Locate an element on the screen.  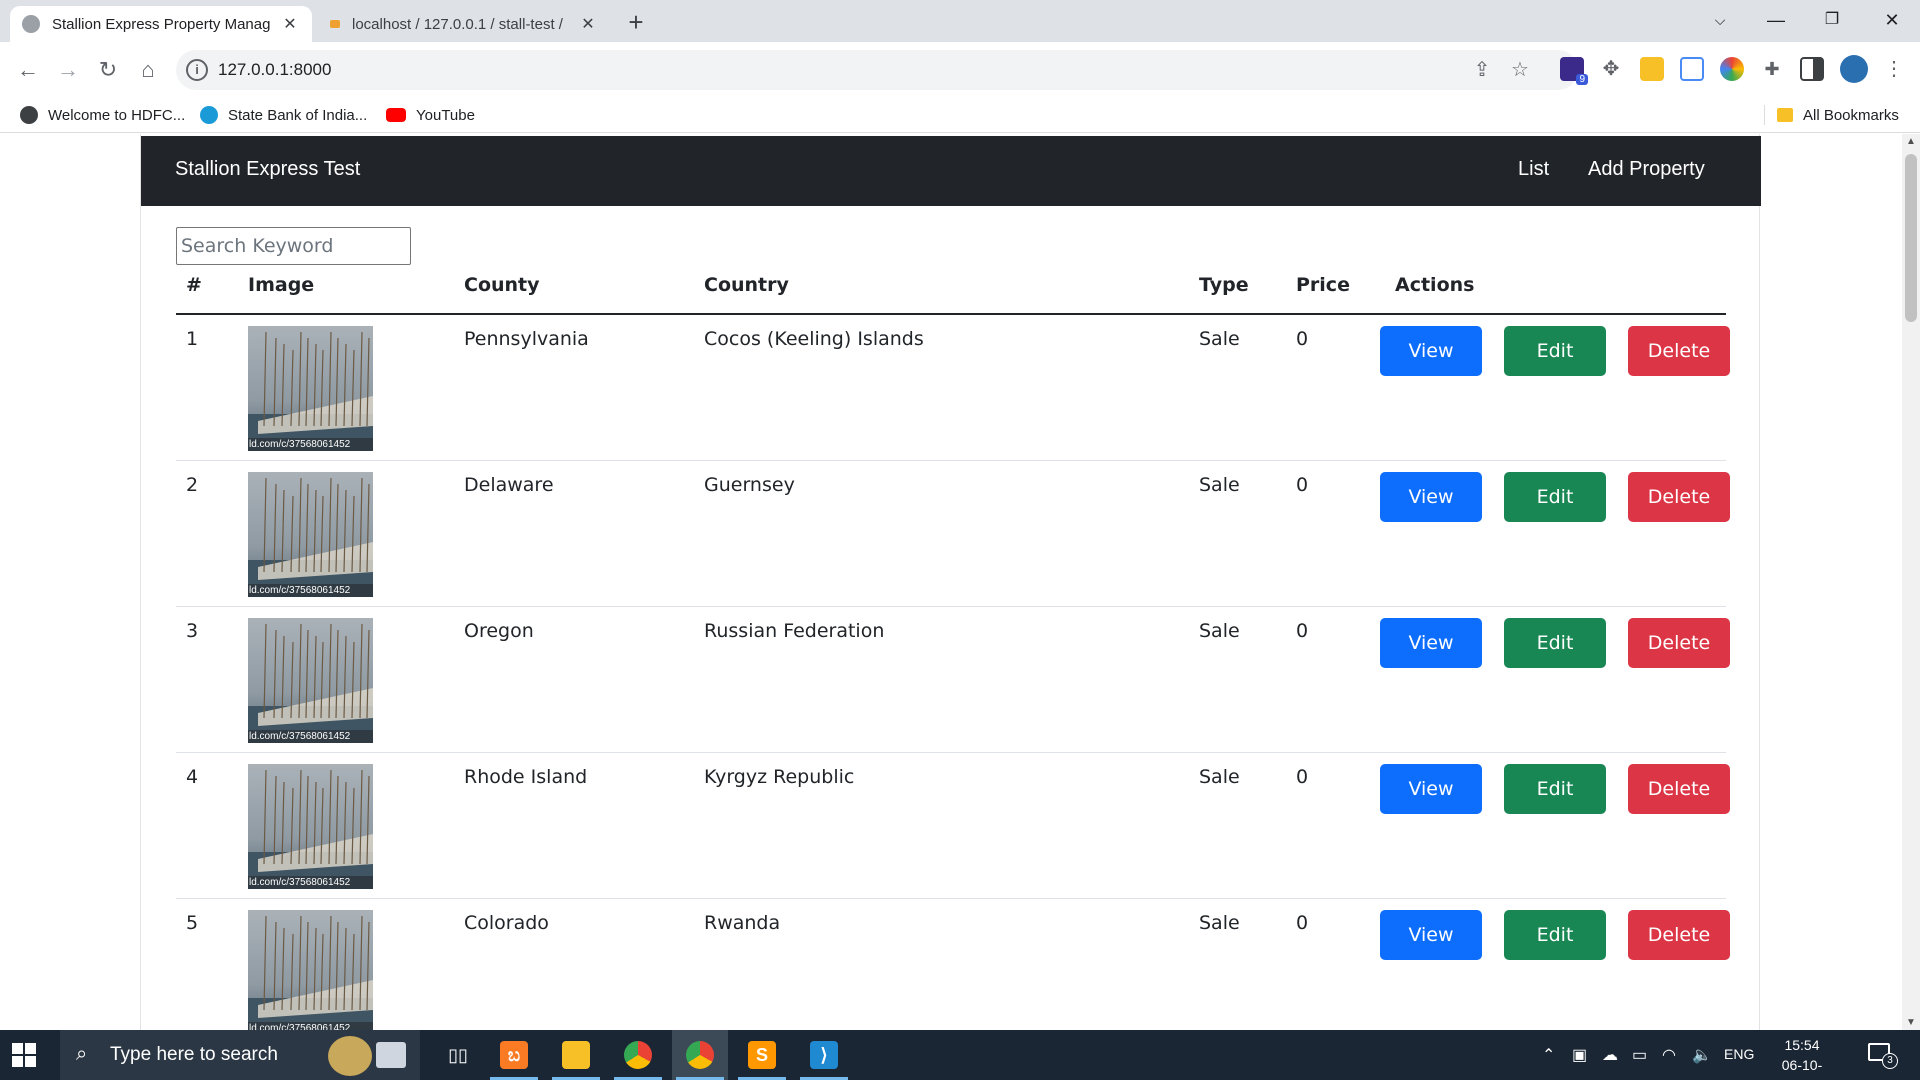
bookmark-star-icon: ☆ is located at coordinates (1520, 70).